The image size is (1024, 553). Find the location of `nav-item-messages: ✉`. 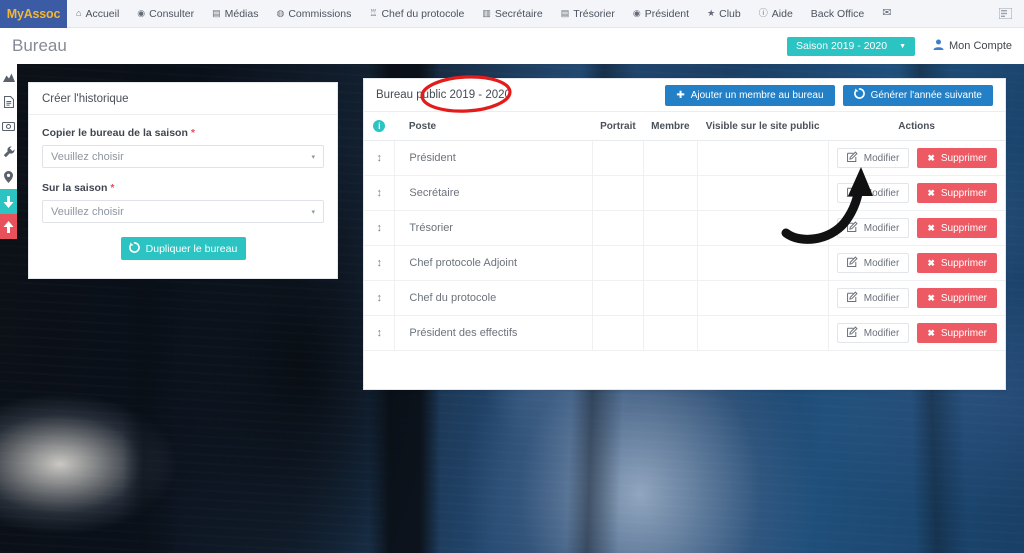

nav-item-messages: ✉ is located at coordinates (888, 13).